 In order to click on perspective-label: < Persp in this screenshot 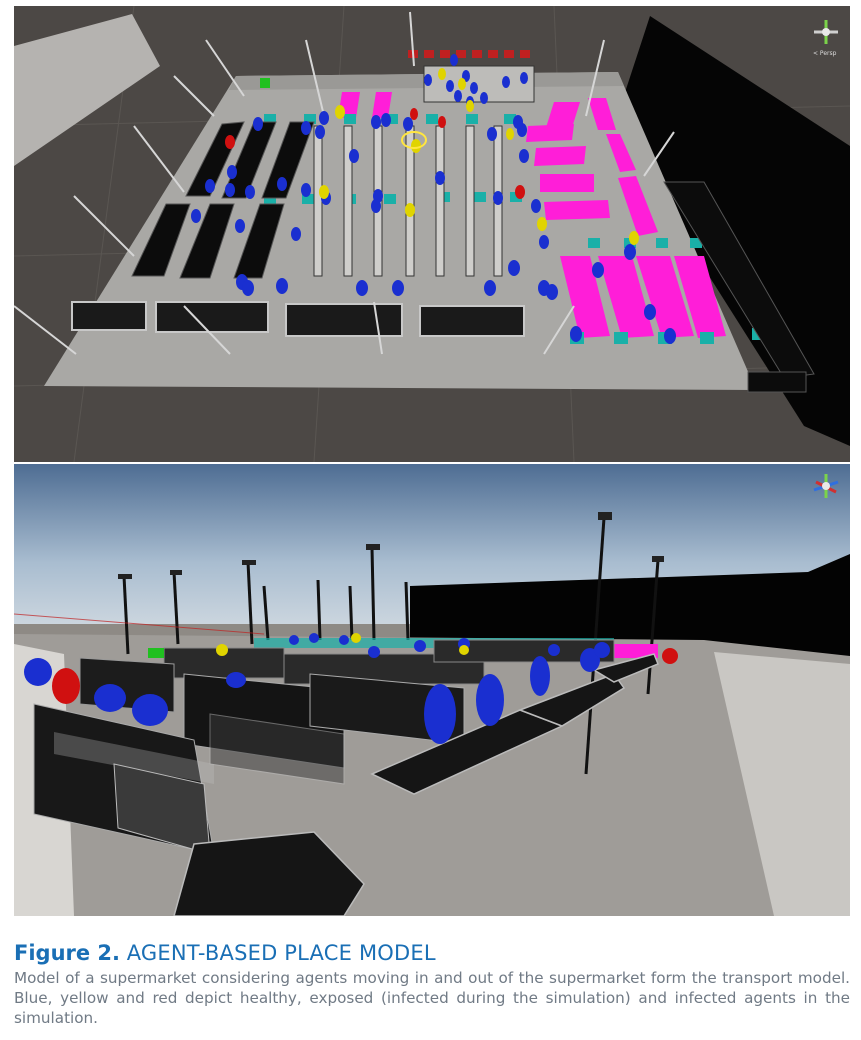, I will do `click(824, 53)`.